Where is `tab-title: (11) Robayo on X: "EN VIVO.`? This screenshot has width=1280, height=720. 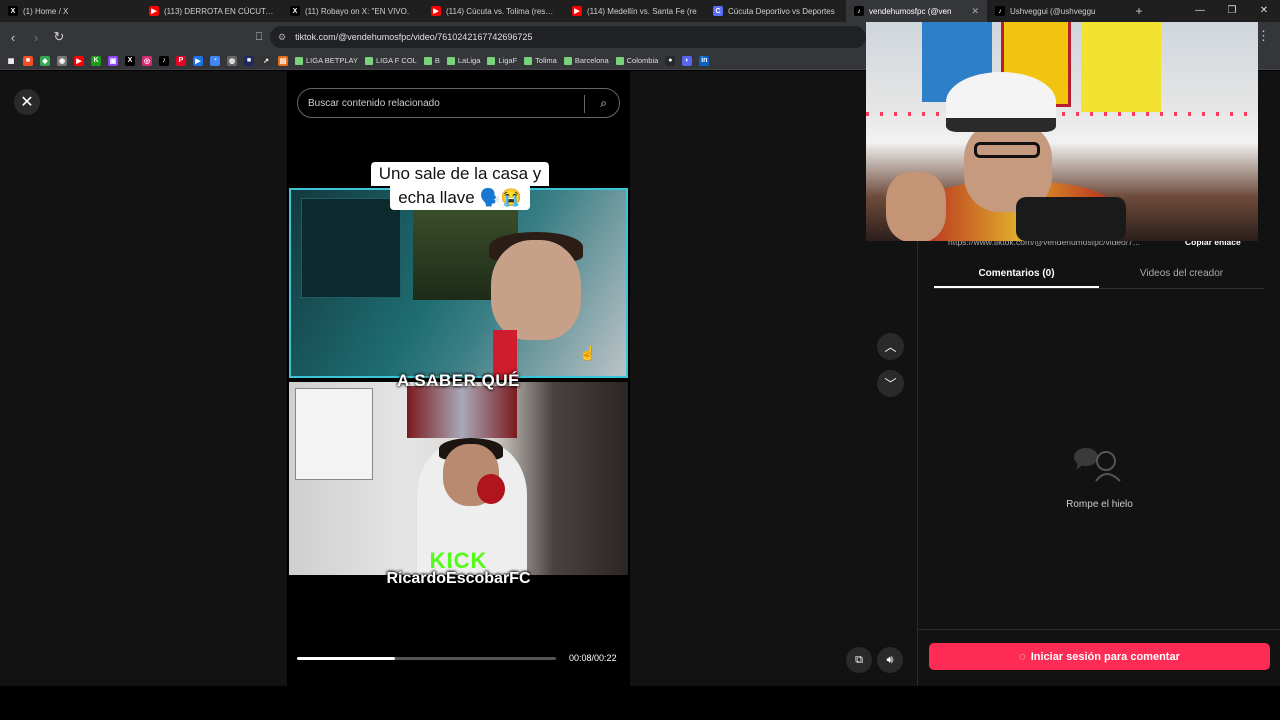
tab-title: (11) Robayo on X: "EN VIVO. is located at coordinates (357, 11).